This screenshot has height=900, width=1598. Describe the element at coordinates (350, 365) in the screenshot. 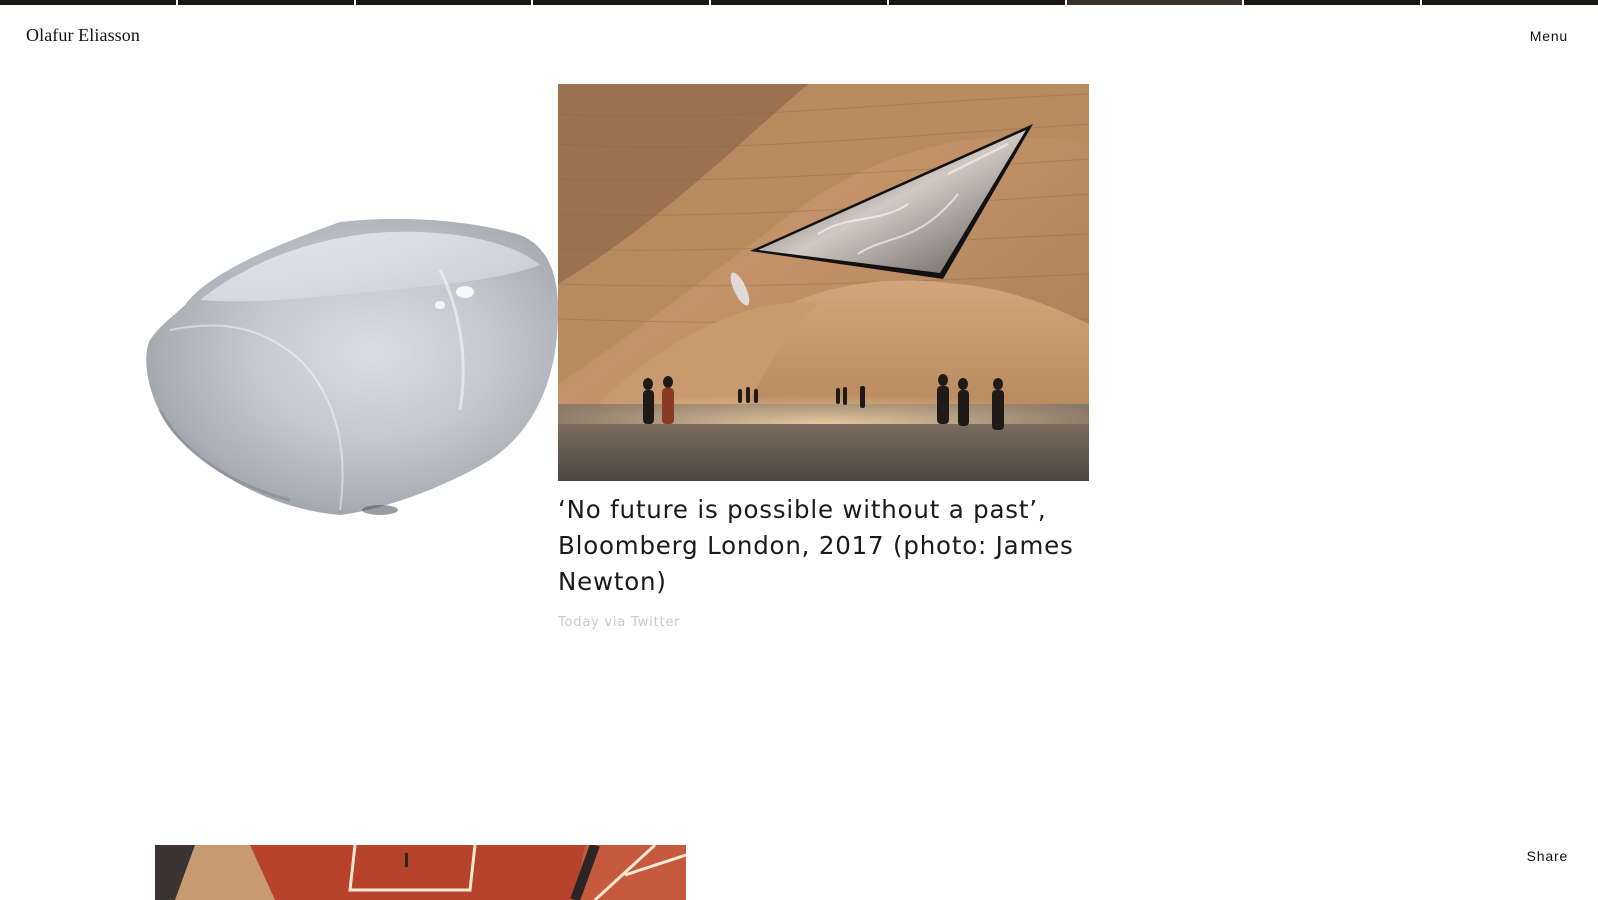

I see `ice-rock-image` at that location.